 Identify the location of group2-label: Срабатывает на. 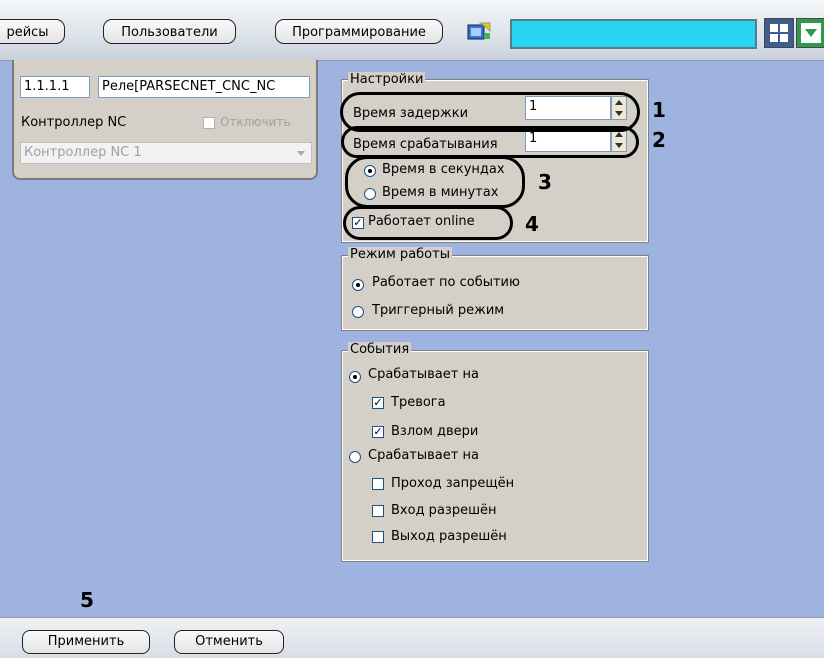
(423, 455).